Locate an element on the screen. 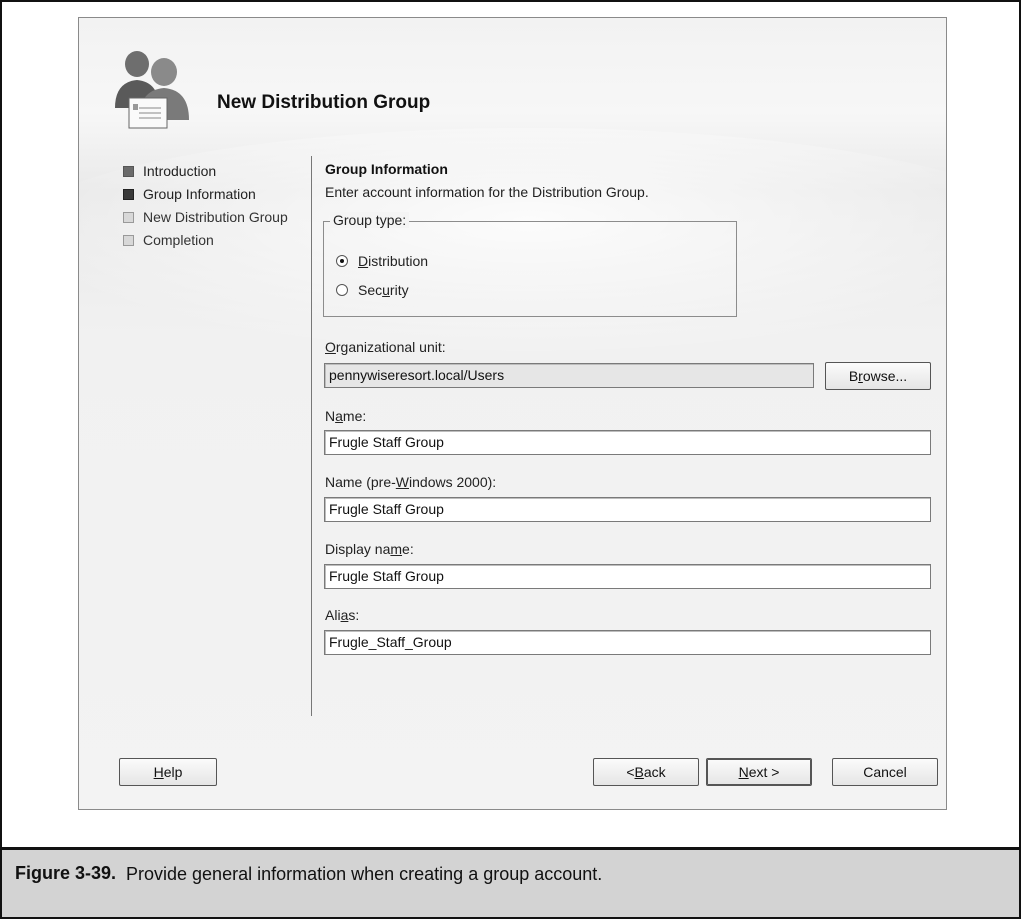 This screenshot has width=1021, height=919. radio-distribution: Distribution is located at coordinates (382, 261).